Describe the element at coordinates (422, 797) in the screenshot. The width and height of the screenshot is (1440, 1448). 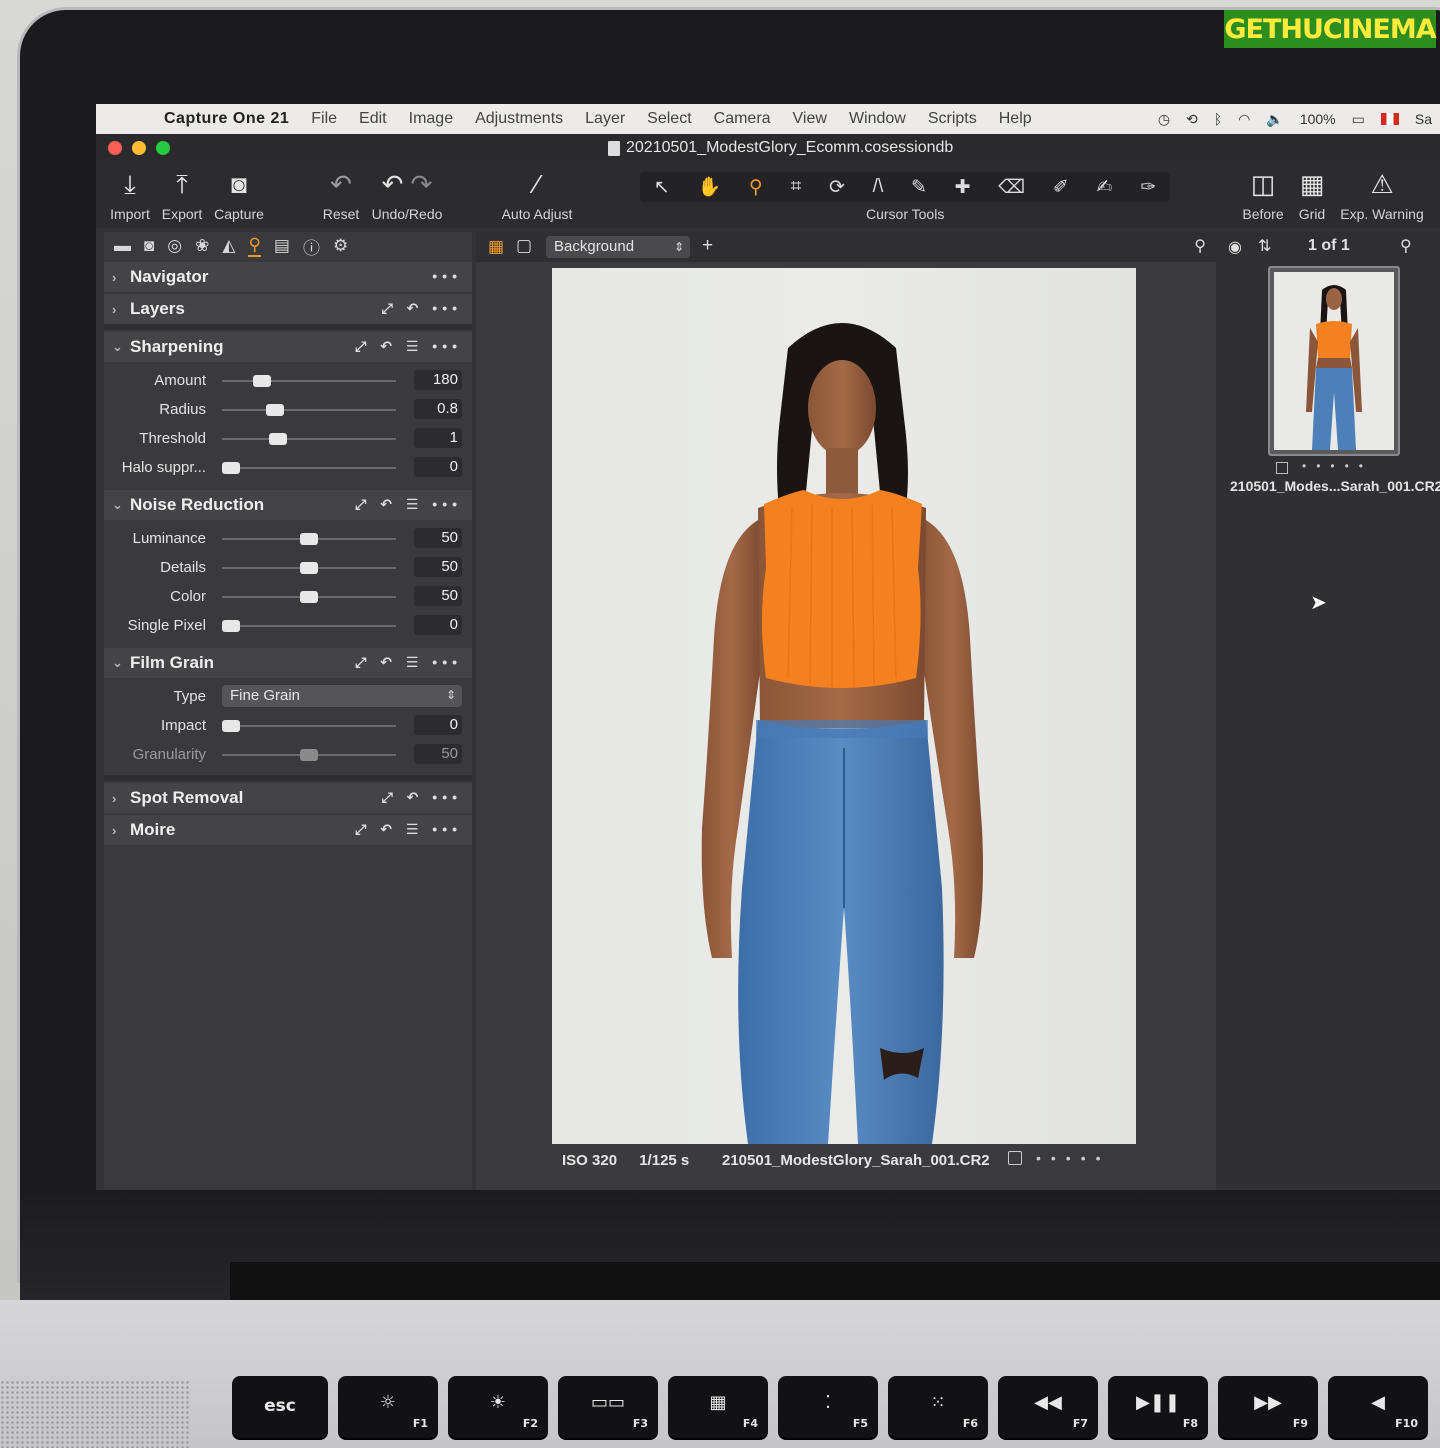
I see `spot-removal-tool-actions: ⤢ ↶ •••` at that location.